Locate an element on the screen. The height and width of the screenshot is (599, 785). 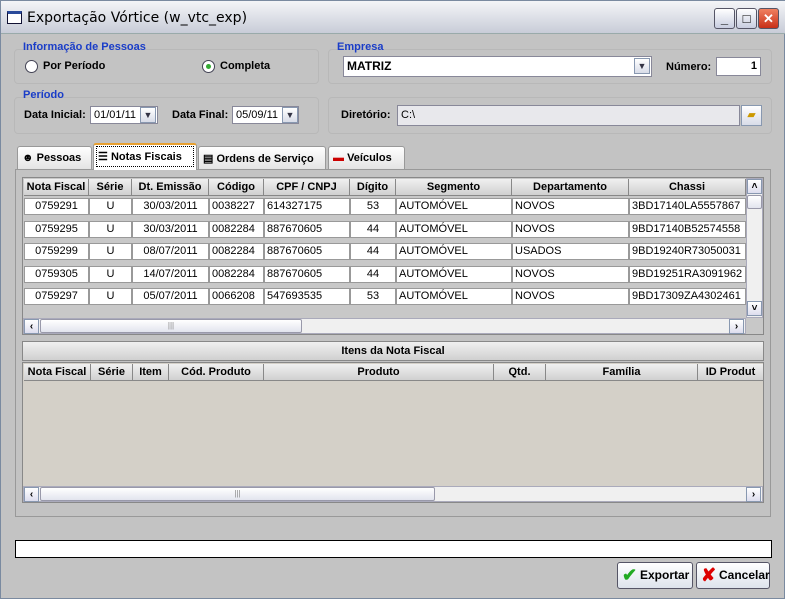
table-cell: 05/07/2011 is located at coordinates (170, 296).